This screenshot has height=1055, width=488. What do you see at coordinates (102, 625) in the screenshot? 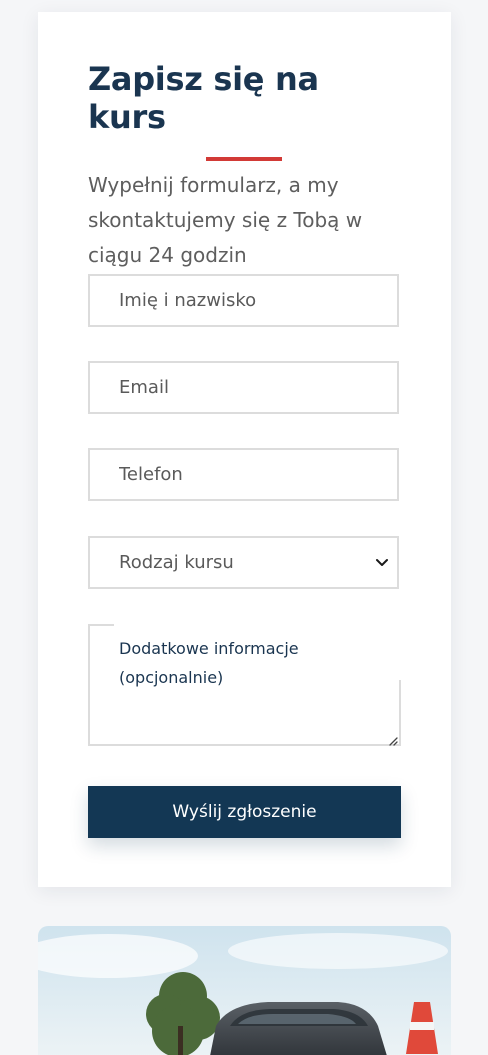
I see `textarea-top-border` at bounding box center [102, 625].